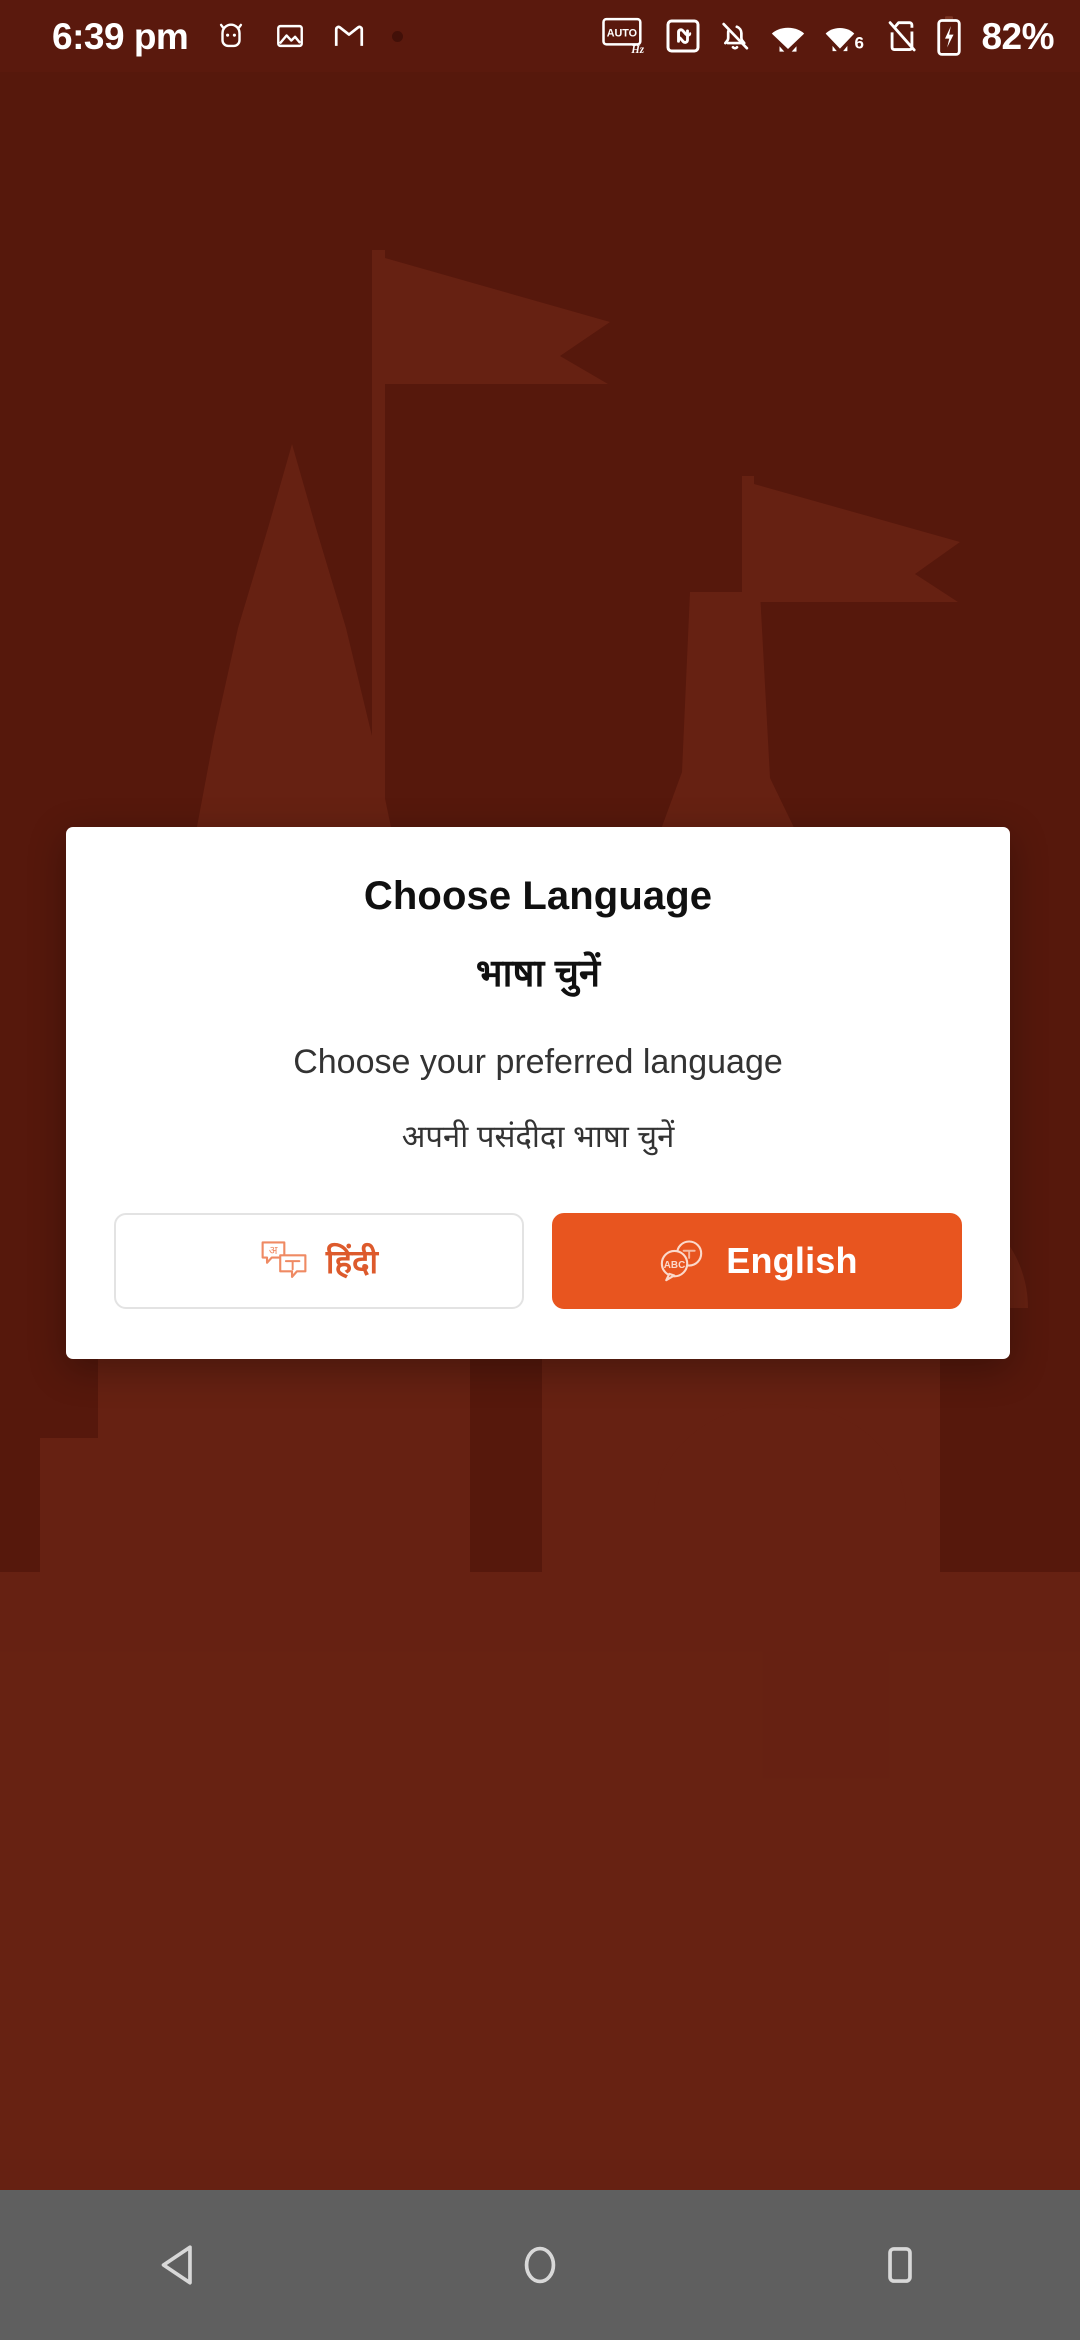  Describe the element at coordinates (538, 974) in the screenshot. I see `dialog-title-hindi: भाषा चुनें` at that location.